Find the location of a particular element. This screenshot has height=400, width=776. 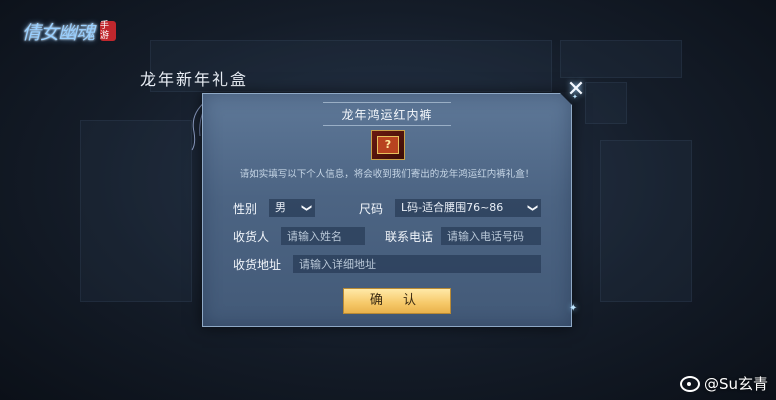

address-input is located at coordinates (417, 264).